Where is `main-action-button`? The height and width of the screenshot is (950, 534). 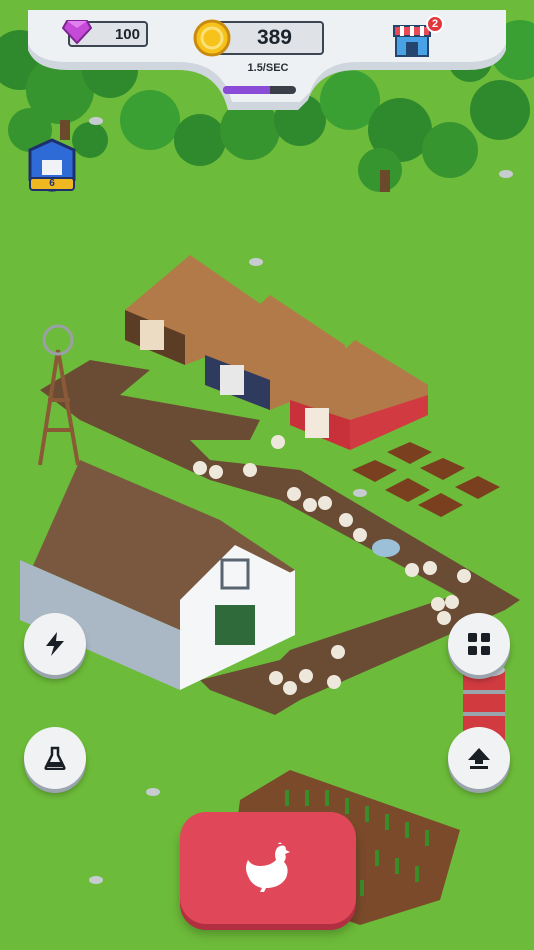
main-action-button is located at coordinates (268, 868).